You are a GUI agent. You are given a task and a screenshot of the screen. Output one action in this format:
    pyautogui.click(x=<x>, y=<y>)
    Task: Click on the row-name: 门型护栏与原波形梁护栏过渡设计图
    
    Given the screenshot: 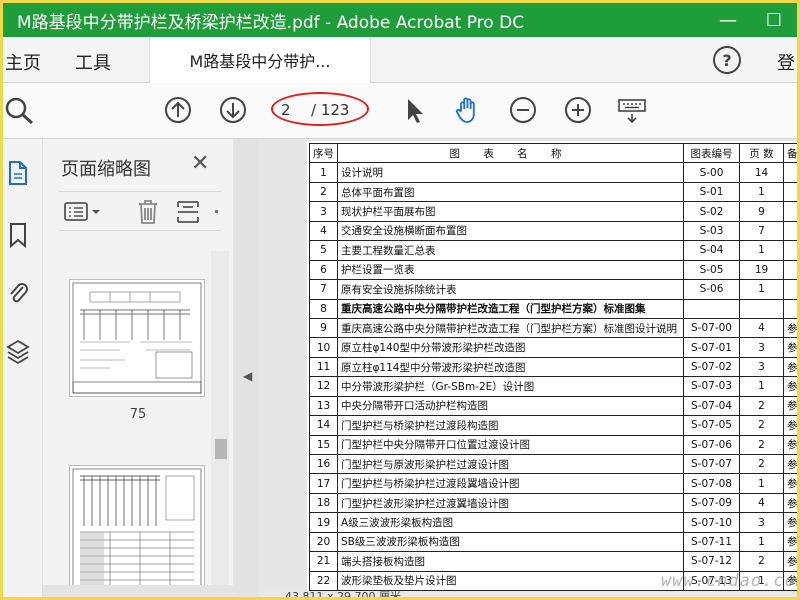 What is the action you would take?
    pyautogui.click(x=510, y=464)
    